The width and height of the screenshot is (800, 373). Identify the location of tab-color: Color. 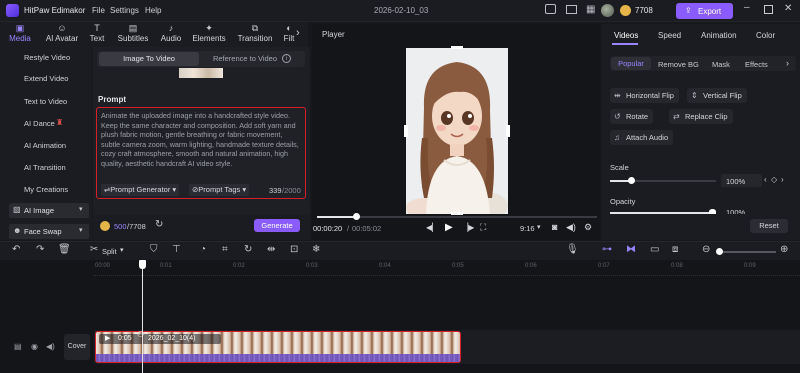
(765, 35).